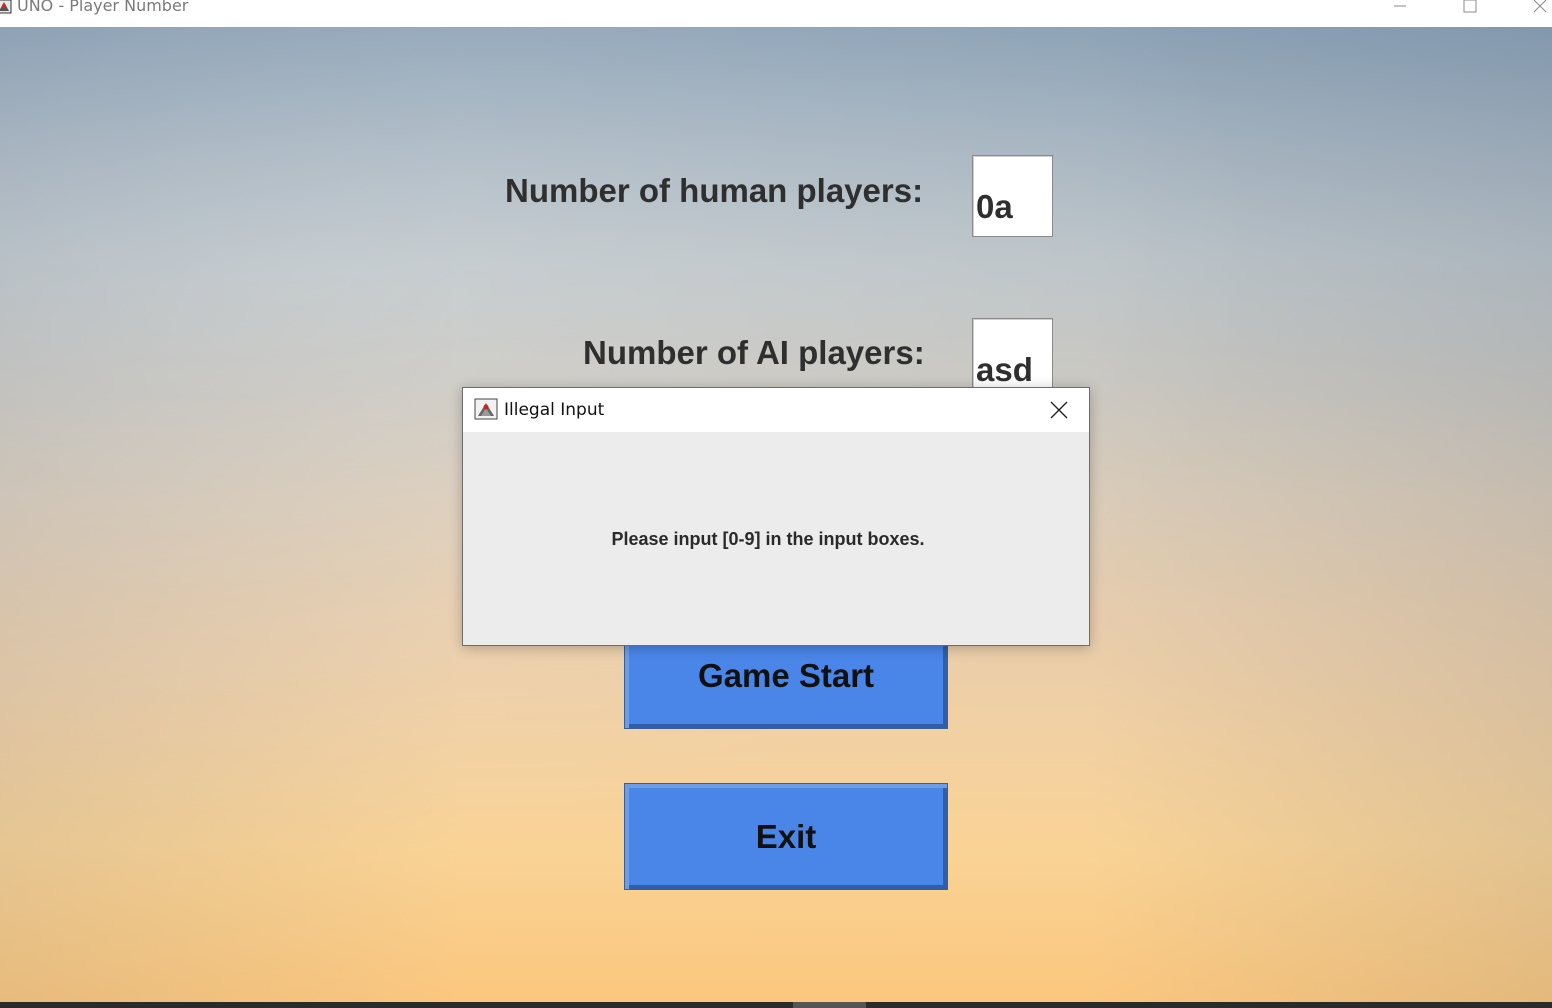 The width and height of the screenshot is (1552, 1008). What do you see at coordinates (6, 7) in the screenshot?
I see `app-icon` at bounding box center [6, 7].